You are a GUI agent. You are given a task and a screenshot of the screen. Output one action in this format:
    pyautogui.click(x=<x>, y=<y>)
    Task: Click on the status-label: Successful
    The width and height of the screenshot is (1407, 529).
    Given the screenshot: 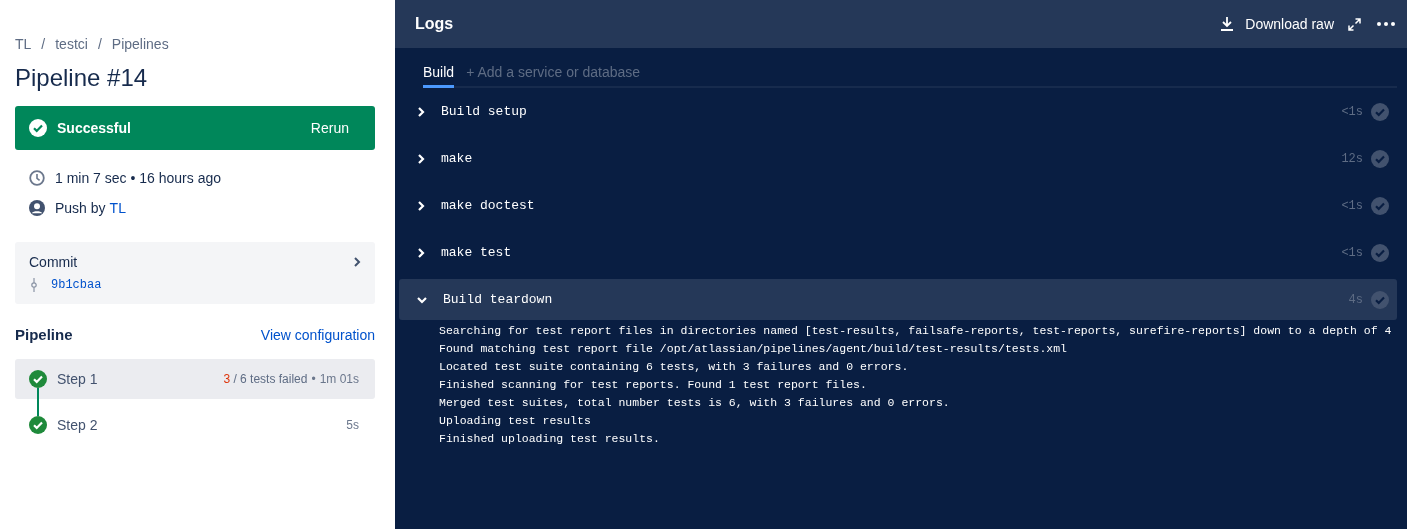 What is the action you would take?
    pyautogui.click(x=94, y=128)
    